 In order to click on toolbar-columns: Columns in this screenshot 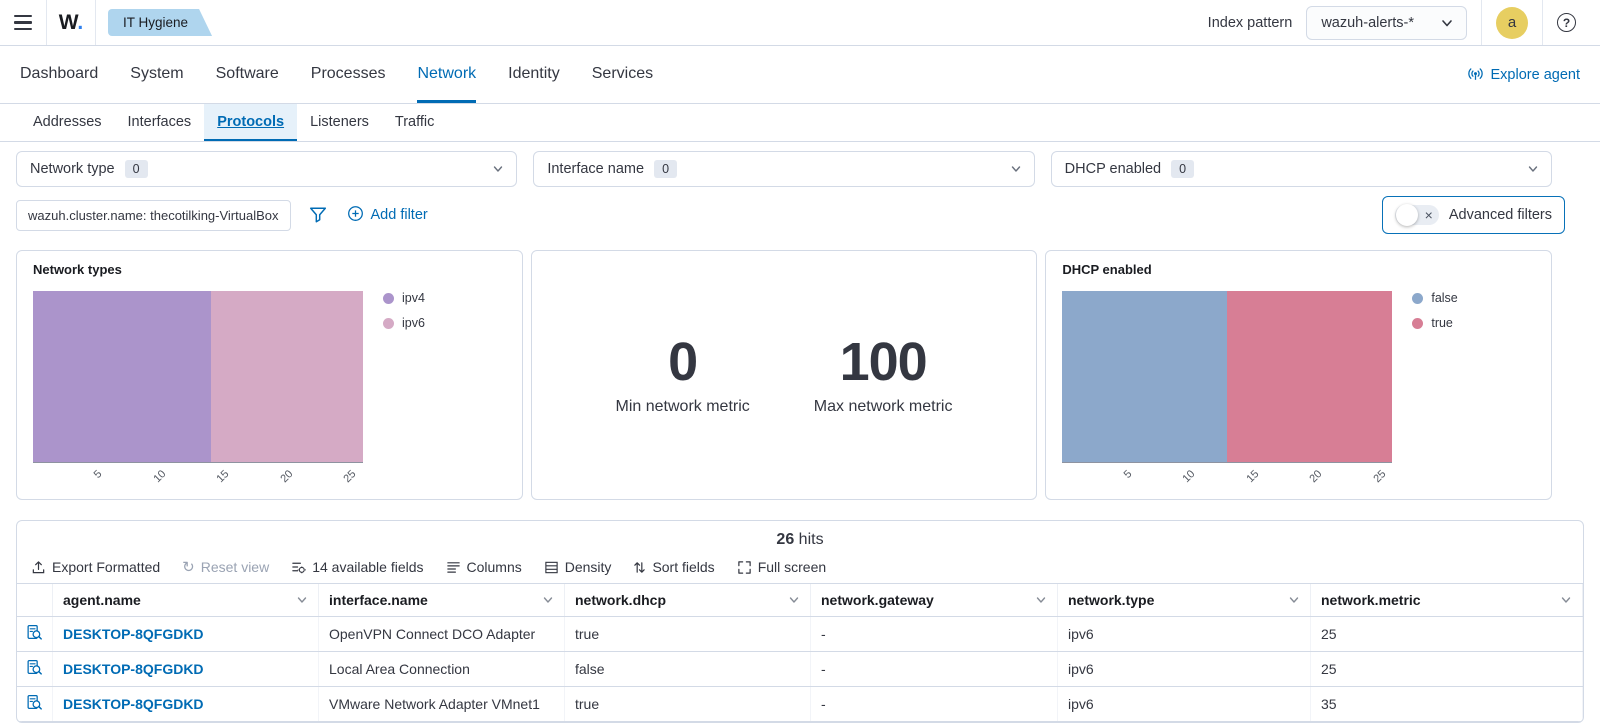, I will do `click(484, 567)`.